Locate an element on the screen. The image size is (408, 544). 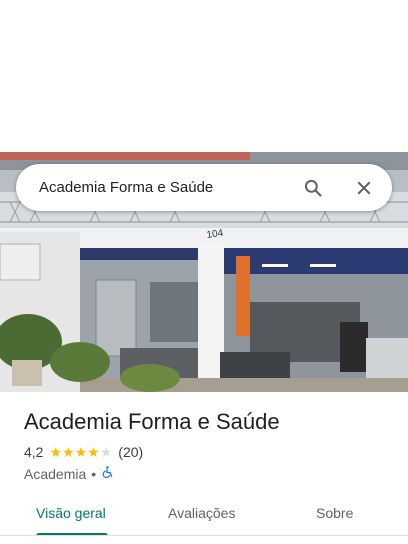
tab-about: Sobre is located at coordinates (334, 513).